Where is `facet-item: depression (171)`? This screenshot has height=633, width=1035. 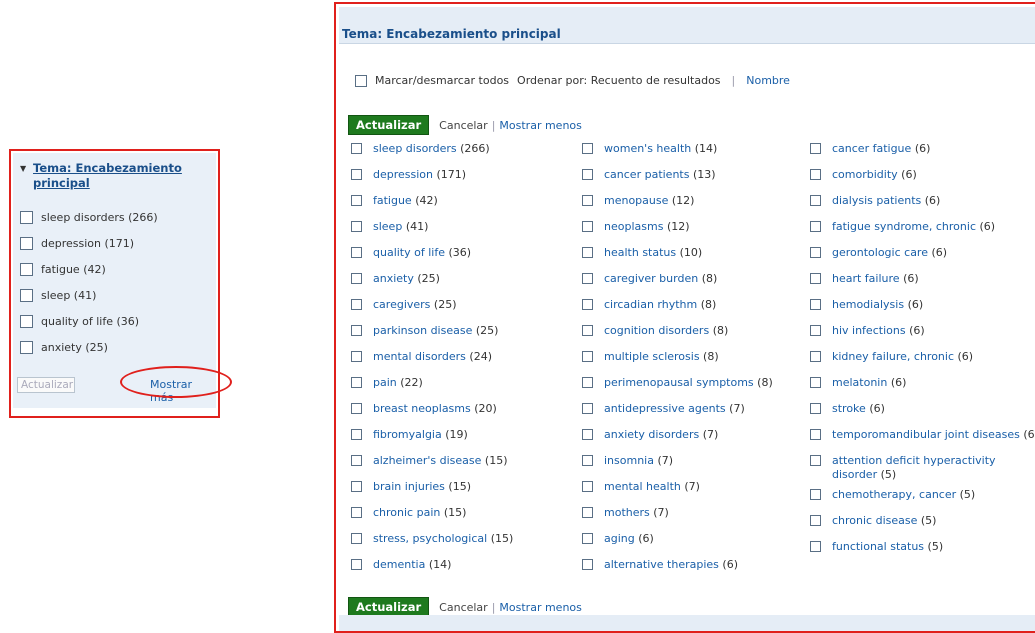 facet-item: depression (171) is located at coordinates (408, 175).